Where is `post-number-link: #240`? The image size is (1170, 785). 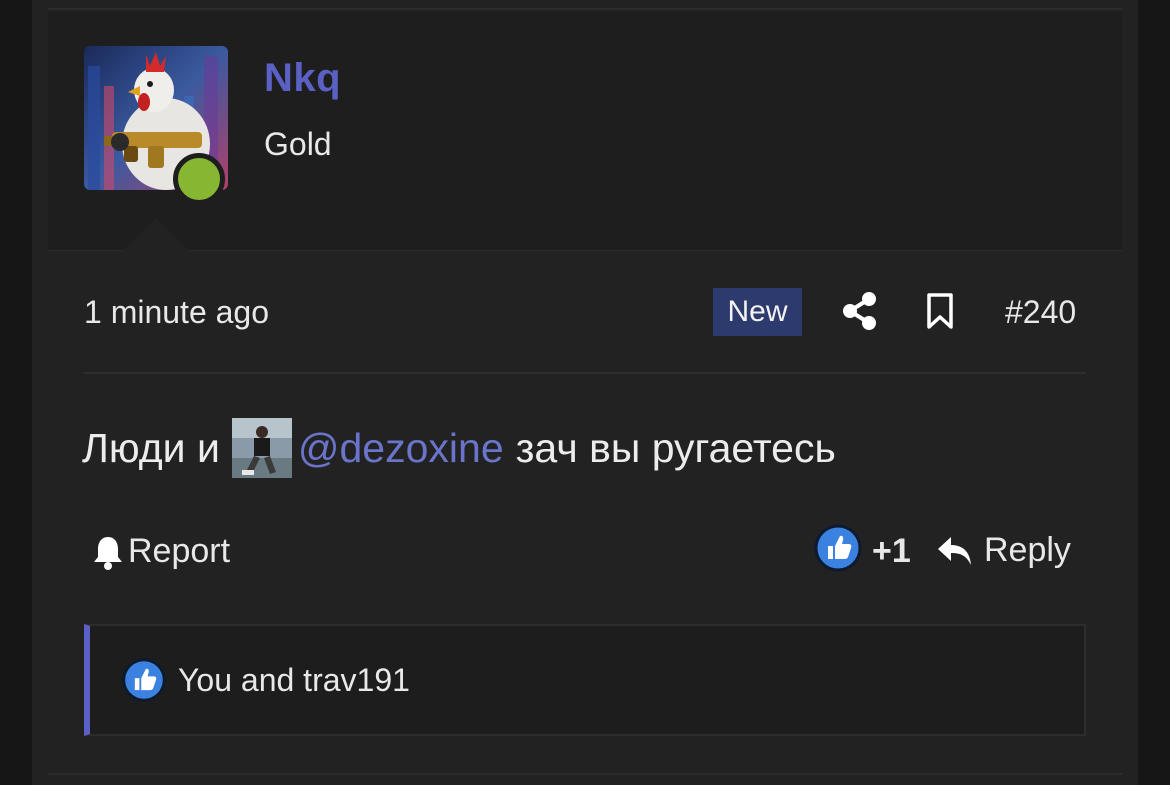
post-number-link: #240 is located at coordinates (1040, 312).